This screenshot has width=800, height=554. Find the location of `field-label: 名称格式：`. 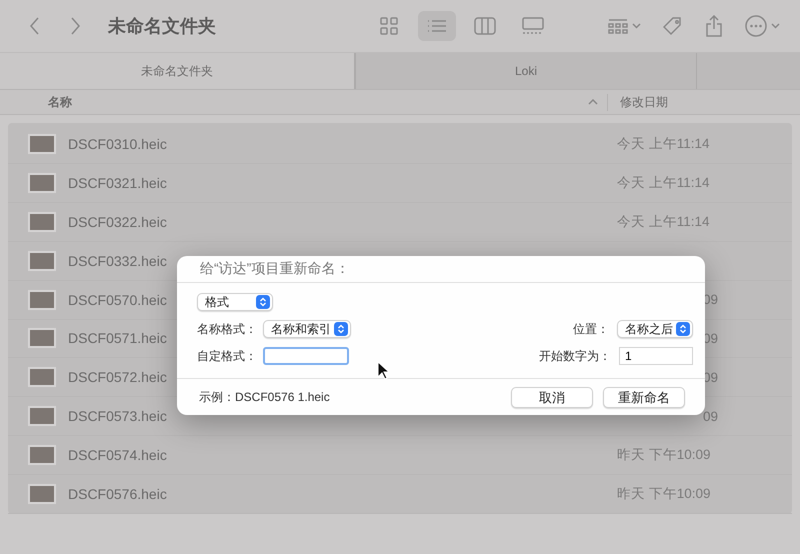

field-label: 名称格式： is located at coordinates (227, 329).